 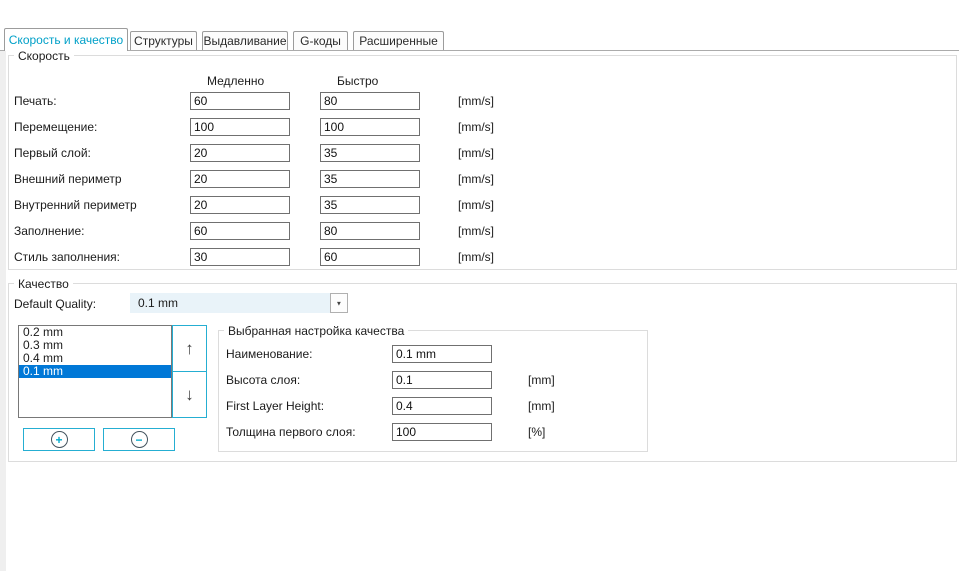 I want to click on selected-quality-group-title: Выбранная настройка качества, so click(x=316, y=331).